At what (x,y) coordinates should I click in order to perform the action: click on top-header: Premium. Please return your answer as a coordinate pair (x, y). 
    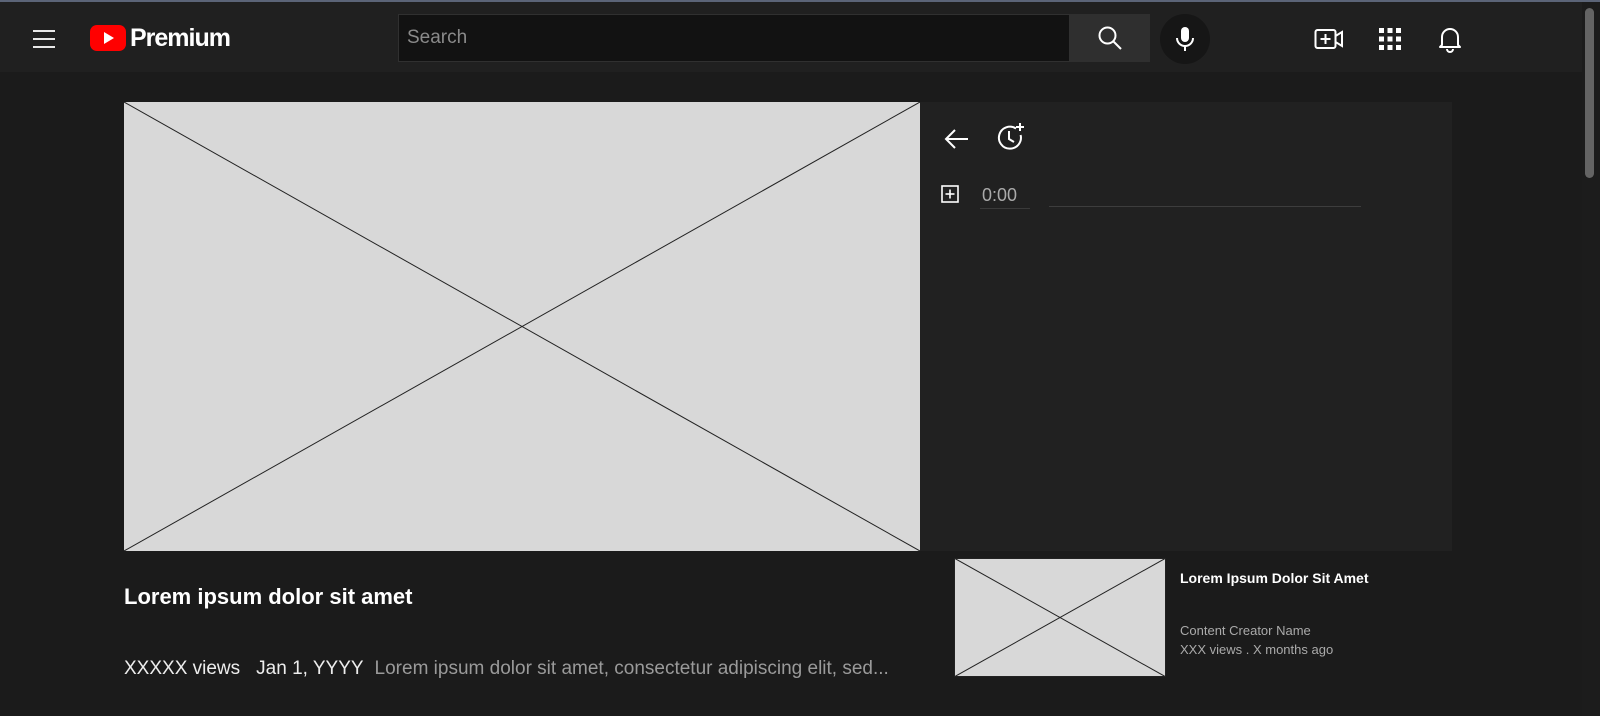
    Looking at the image, I should click on (791, 37).